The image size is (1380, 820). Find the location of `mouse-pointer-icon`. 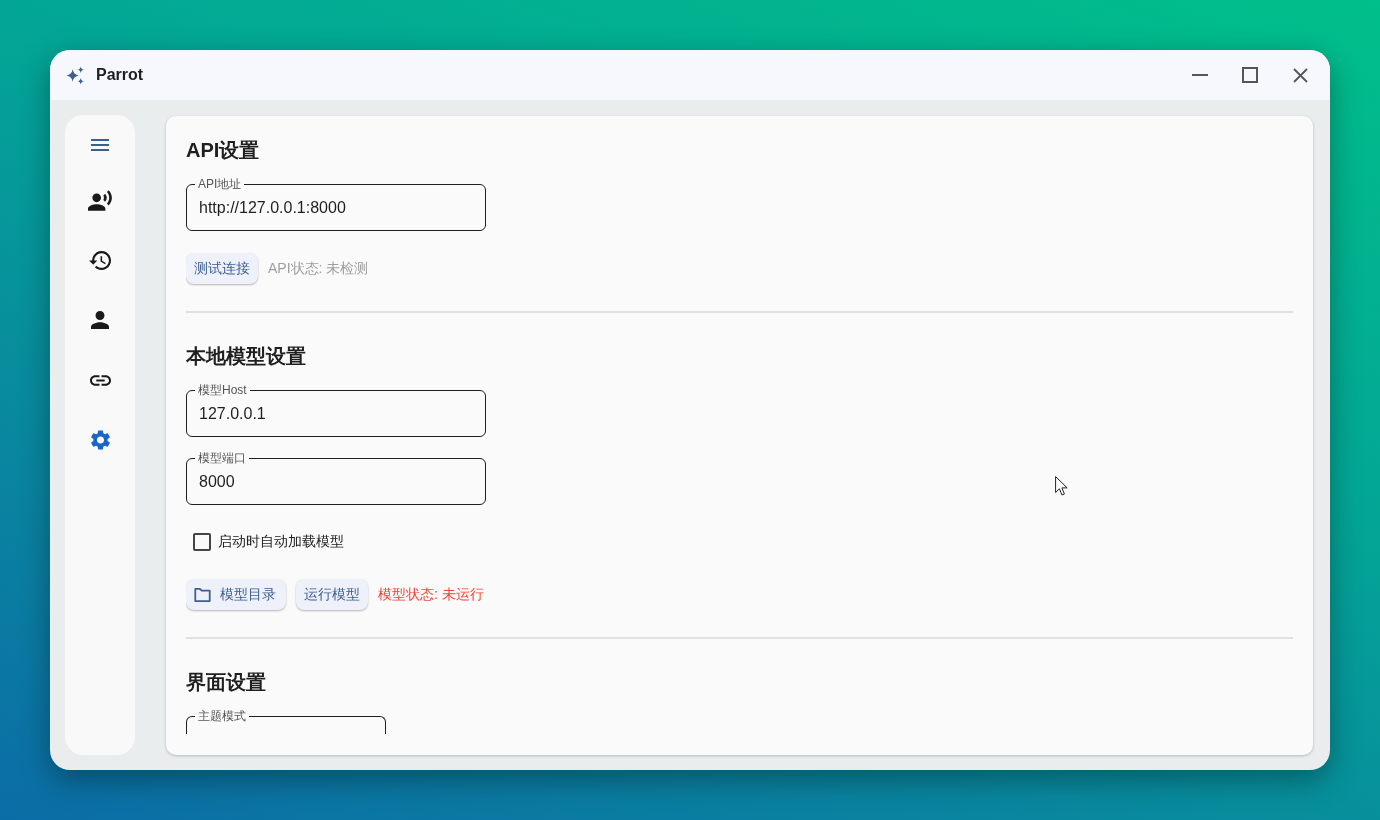

mouse-pointer-icon is located at coordinates (1061, 486).